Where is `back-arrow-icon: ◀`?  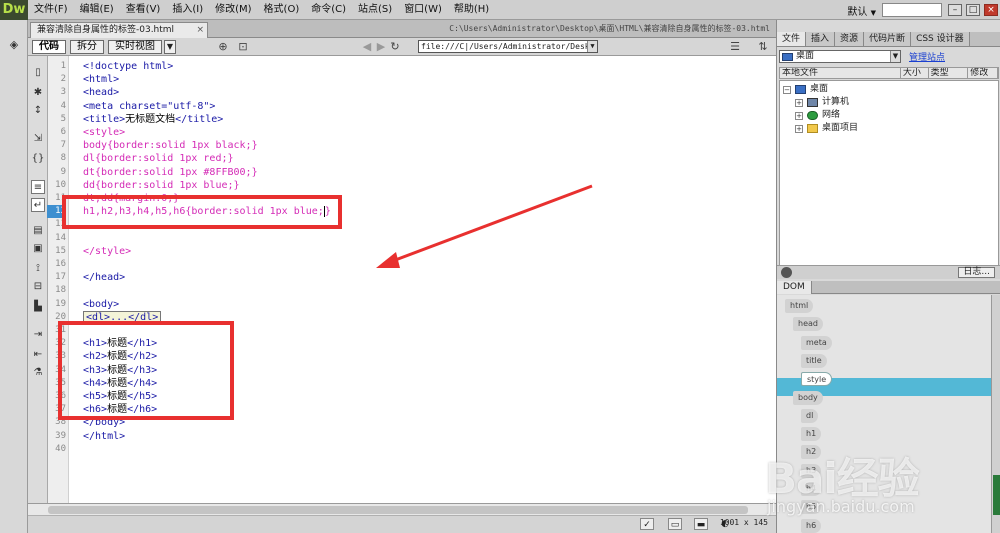 back-arrow-icon: ◀ is located at coordinates (367, 47).